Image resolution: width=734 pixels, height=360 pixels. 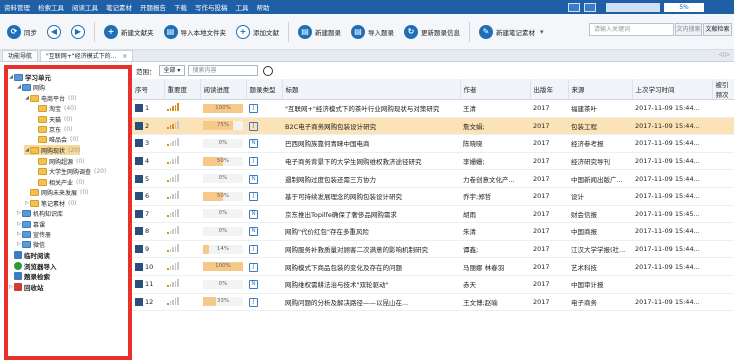 What do you see at coordinates (52, 119) in the screenshot?
I see `tree-item: 天猫 (0)` at bounding box center [52, 119].